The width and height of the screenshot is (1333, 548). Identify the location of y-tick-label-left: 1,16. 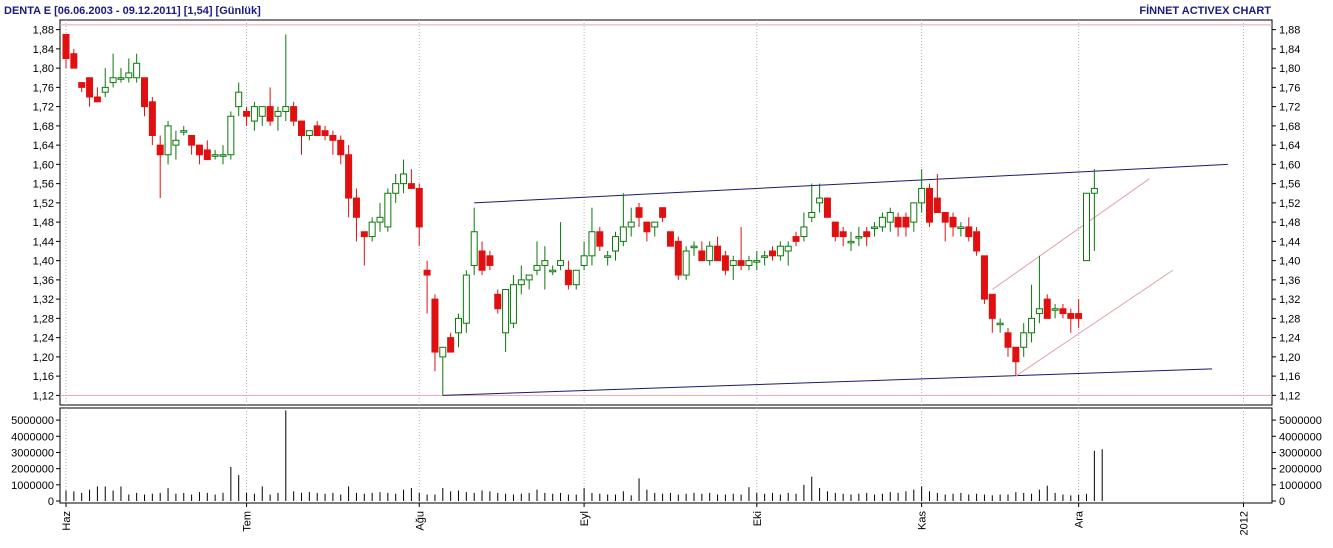
(43, 377).